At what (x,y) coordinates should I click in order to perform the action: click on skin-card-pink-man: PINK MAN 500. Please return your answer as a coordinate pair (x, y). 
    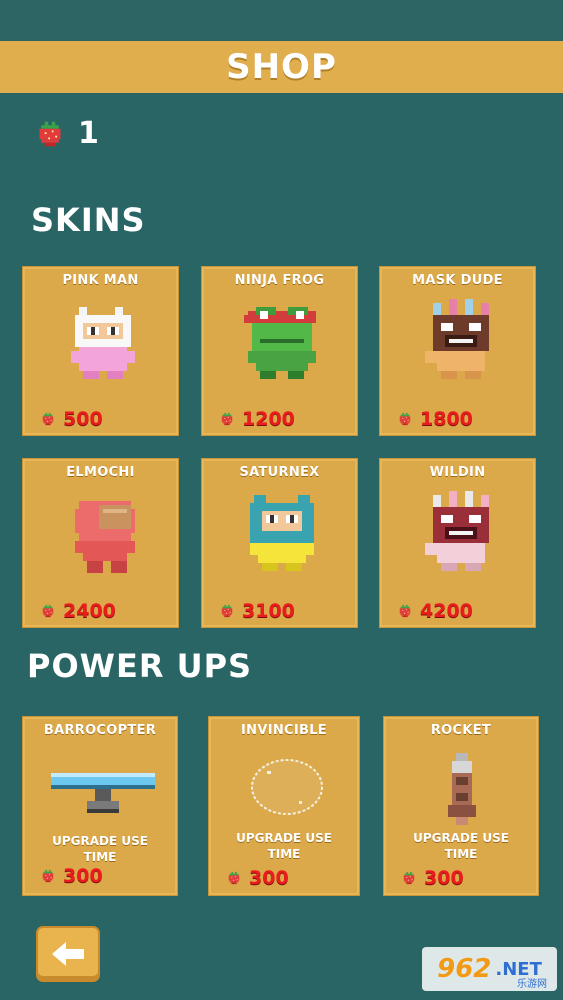
    Looking at the image, I should click on (100, 351).